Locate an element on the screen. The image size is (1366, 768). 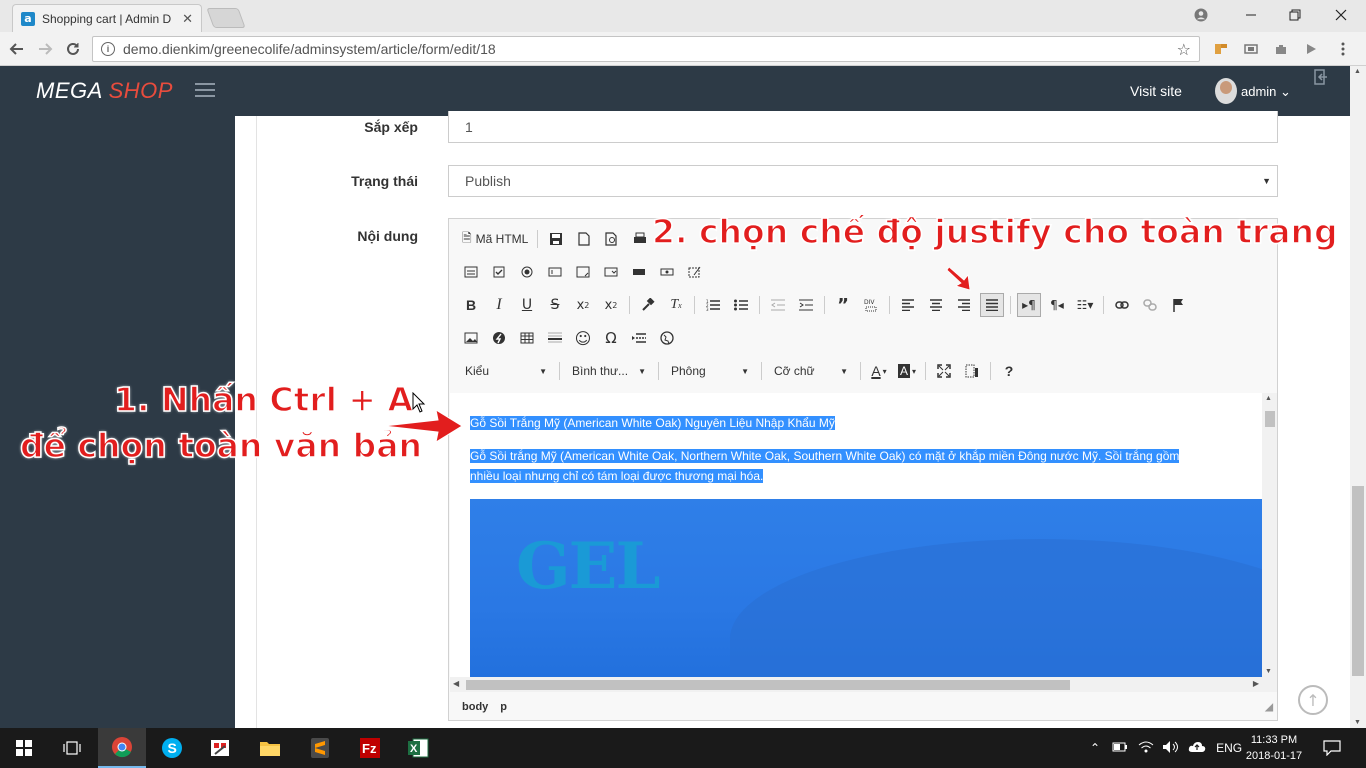
page-scroll-down-icon: ▼ is located at coordinates (1357, 722).